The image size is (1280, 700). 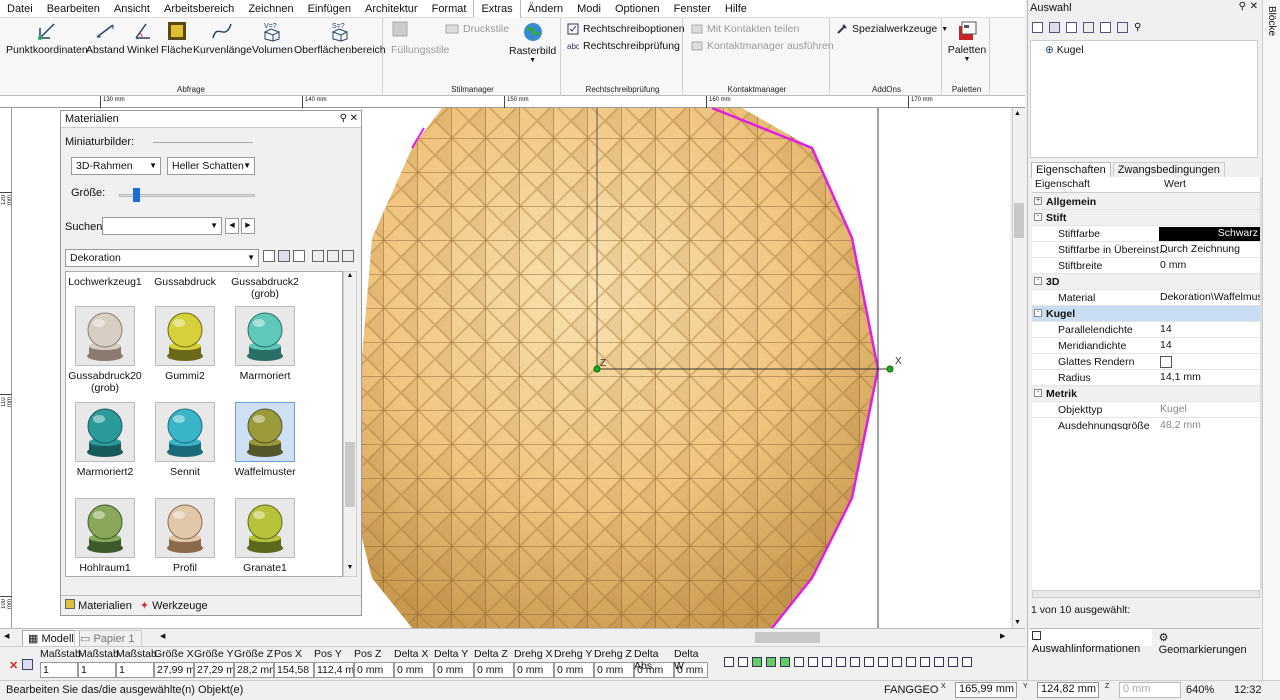 I want to click on select-icon, so click(x=1037, y=27).